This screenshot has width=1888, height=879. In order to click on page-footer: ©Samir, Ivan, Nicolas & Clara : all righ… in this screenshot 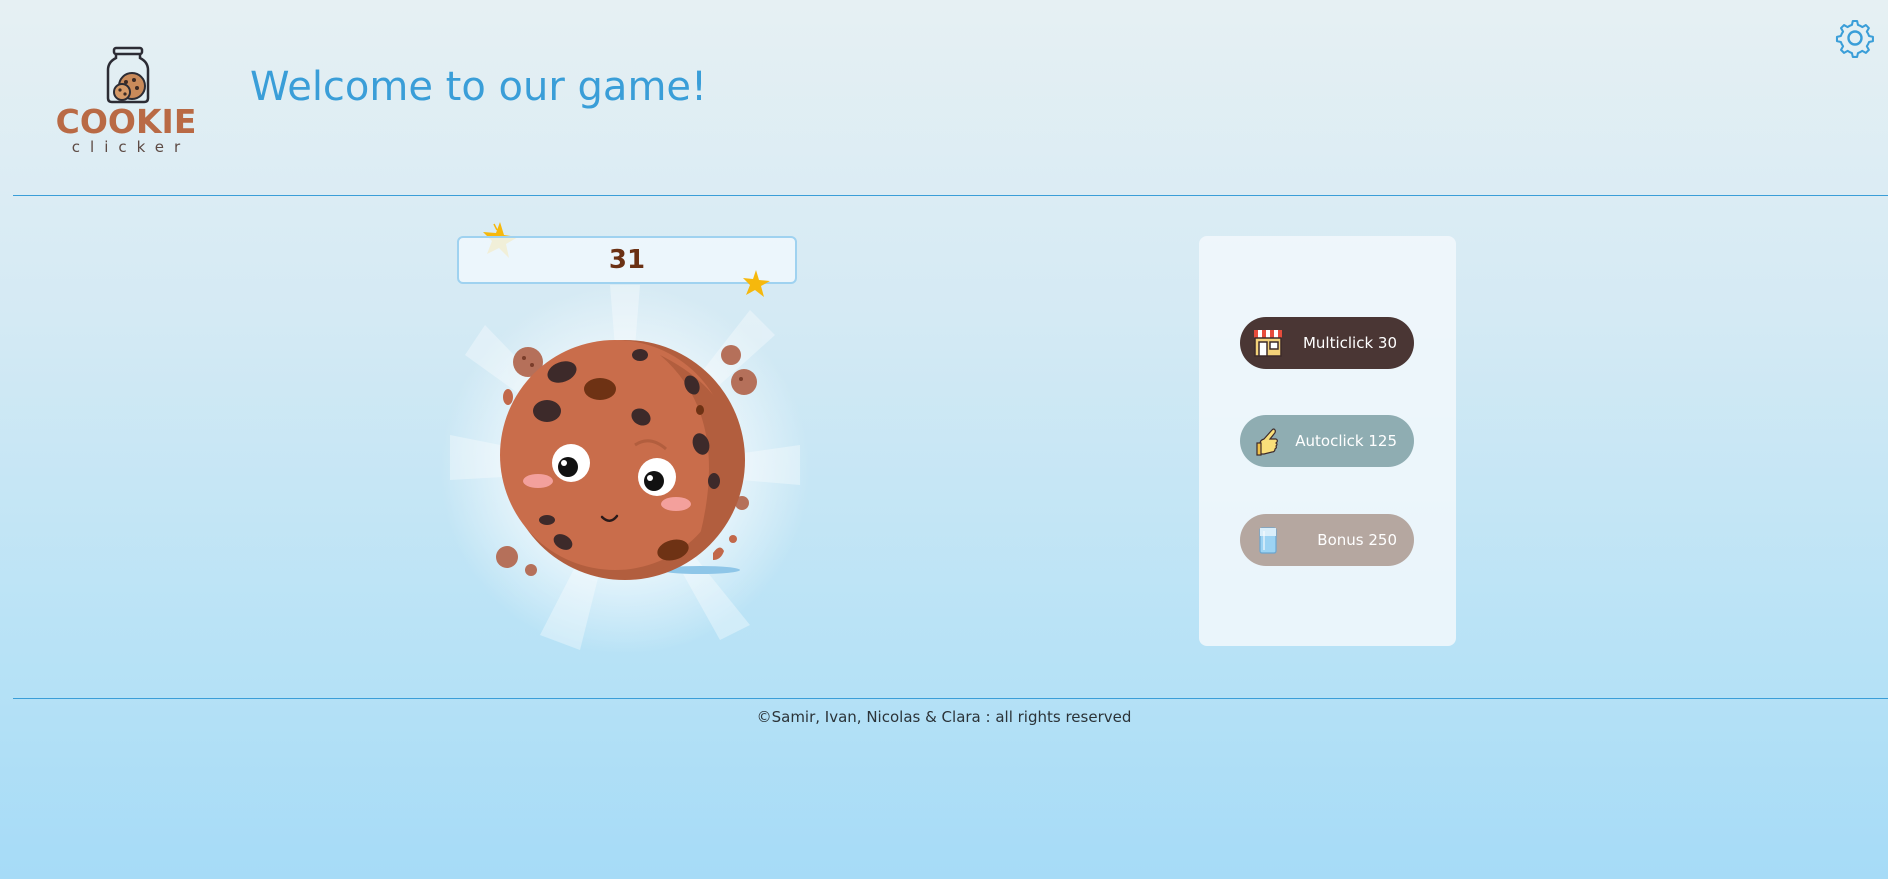, I will do `click(944, 717)`.